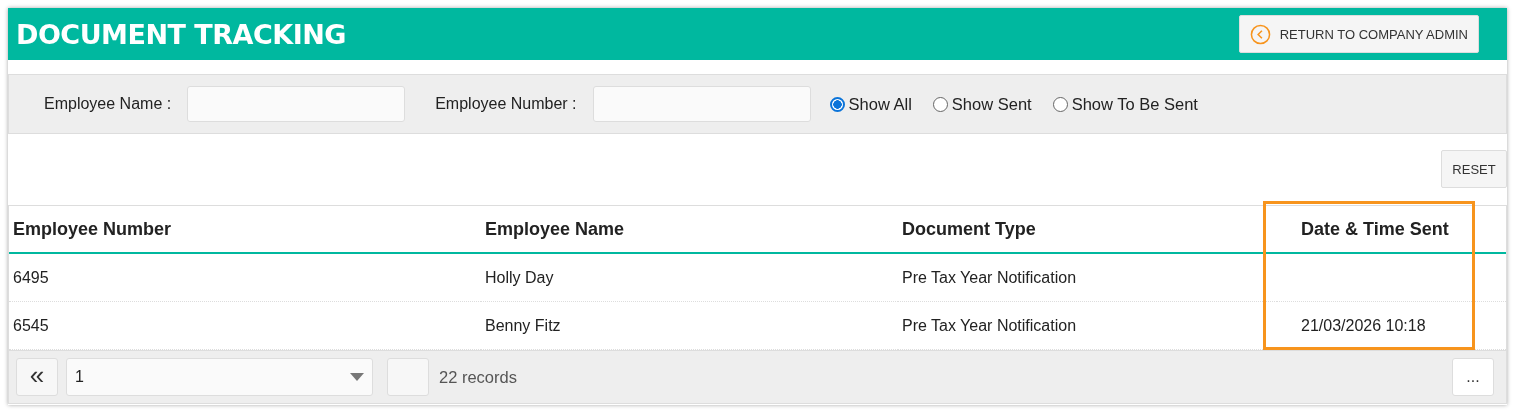  What do you see at coordinates (880, 104) in the screenshot?
I see `radio-label: Show All` at bounding box center [880, 104].